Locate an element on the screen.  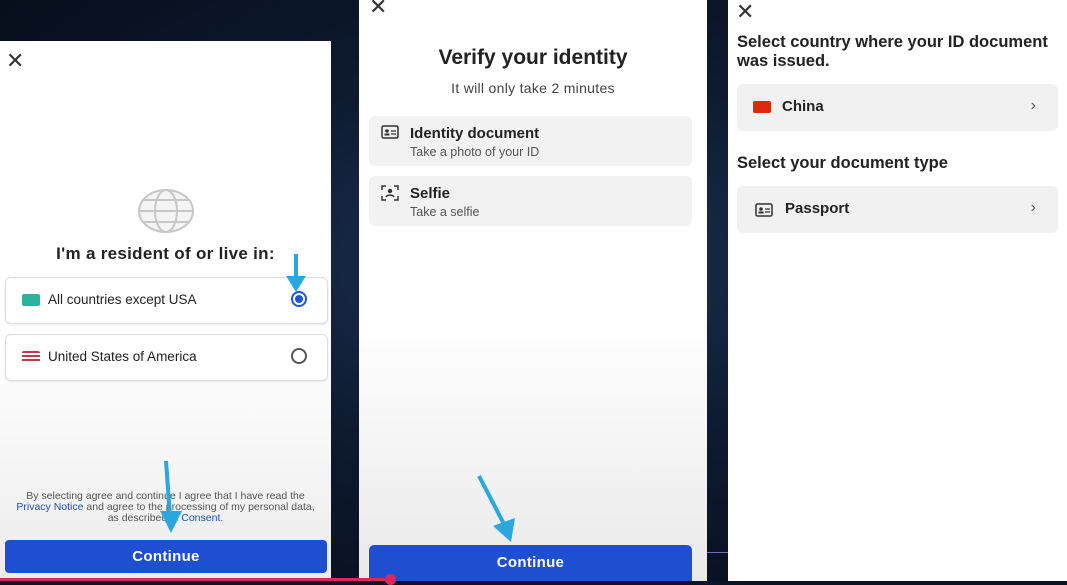
world-flag-icon is located at coordinates (31, 300).